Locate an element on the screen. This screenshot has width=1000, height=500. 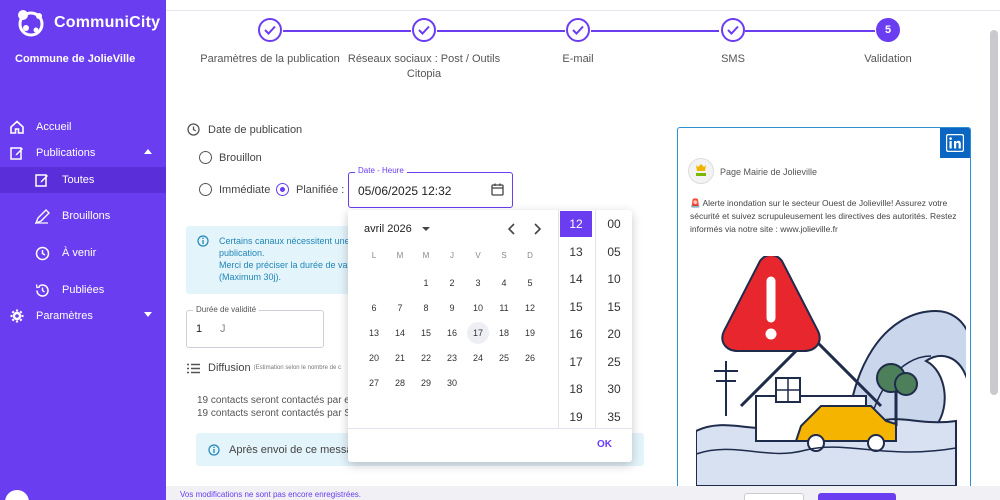
step-label: E-mail is located at coordinates (578, 59).